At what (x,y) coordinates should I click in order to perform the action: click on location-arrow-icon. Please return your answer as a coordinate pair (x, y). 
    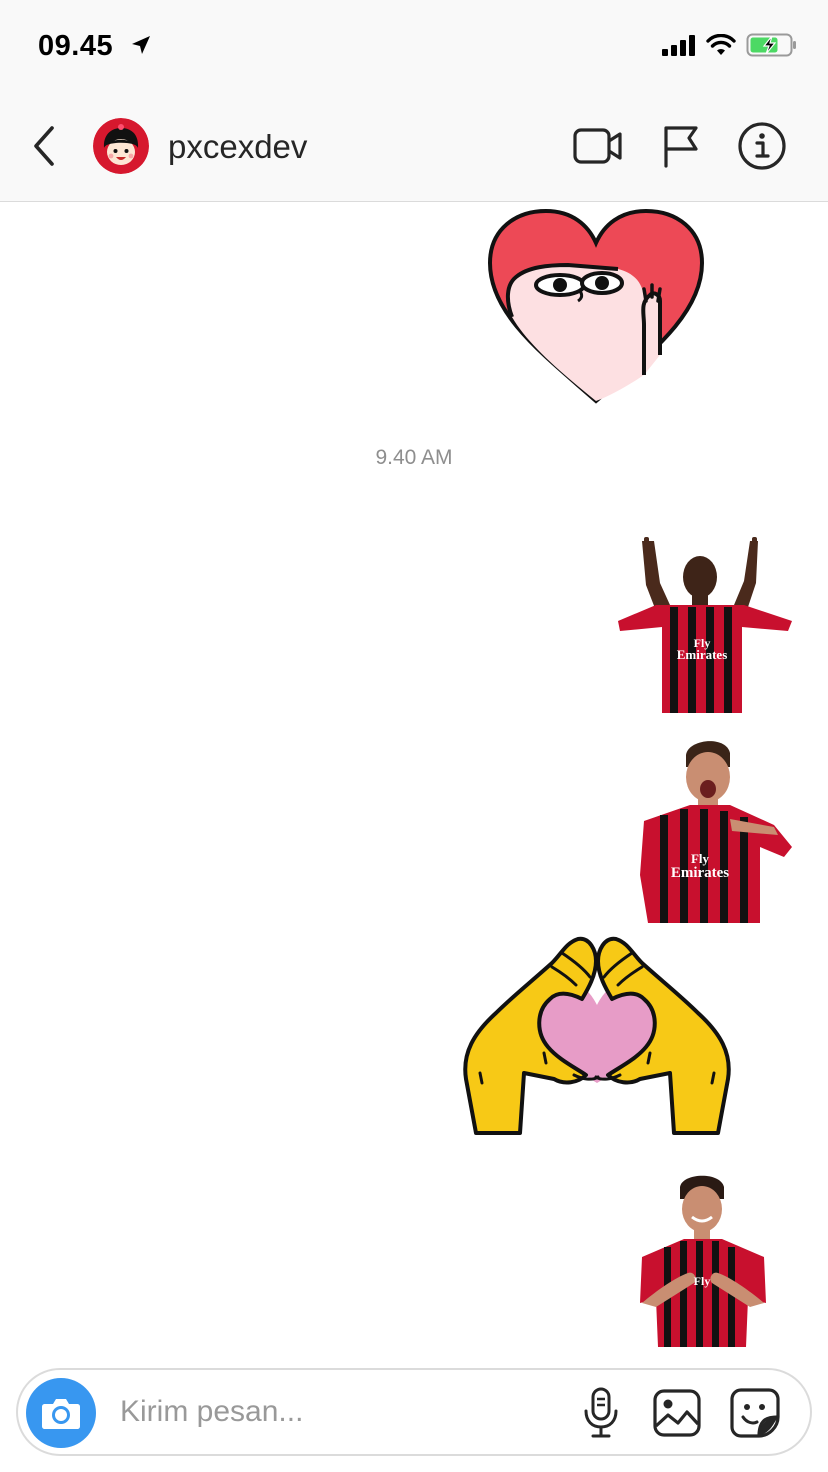
    Looking at the image, I should click on (141, 45).